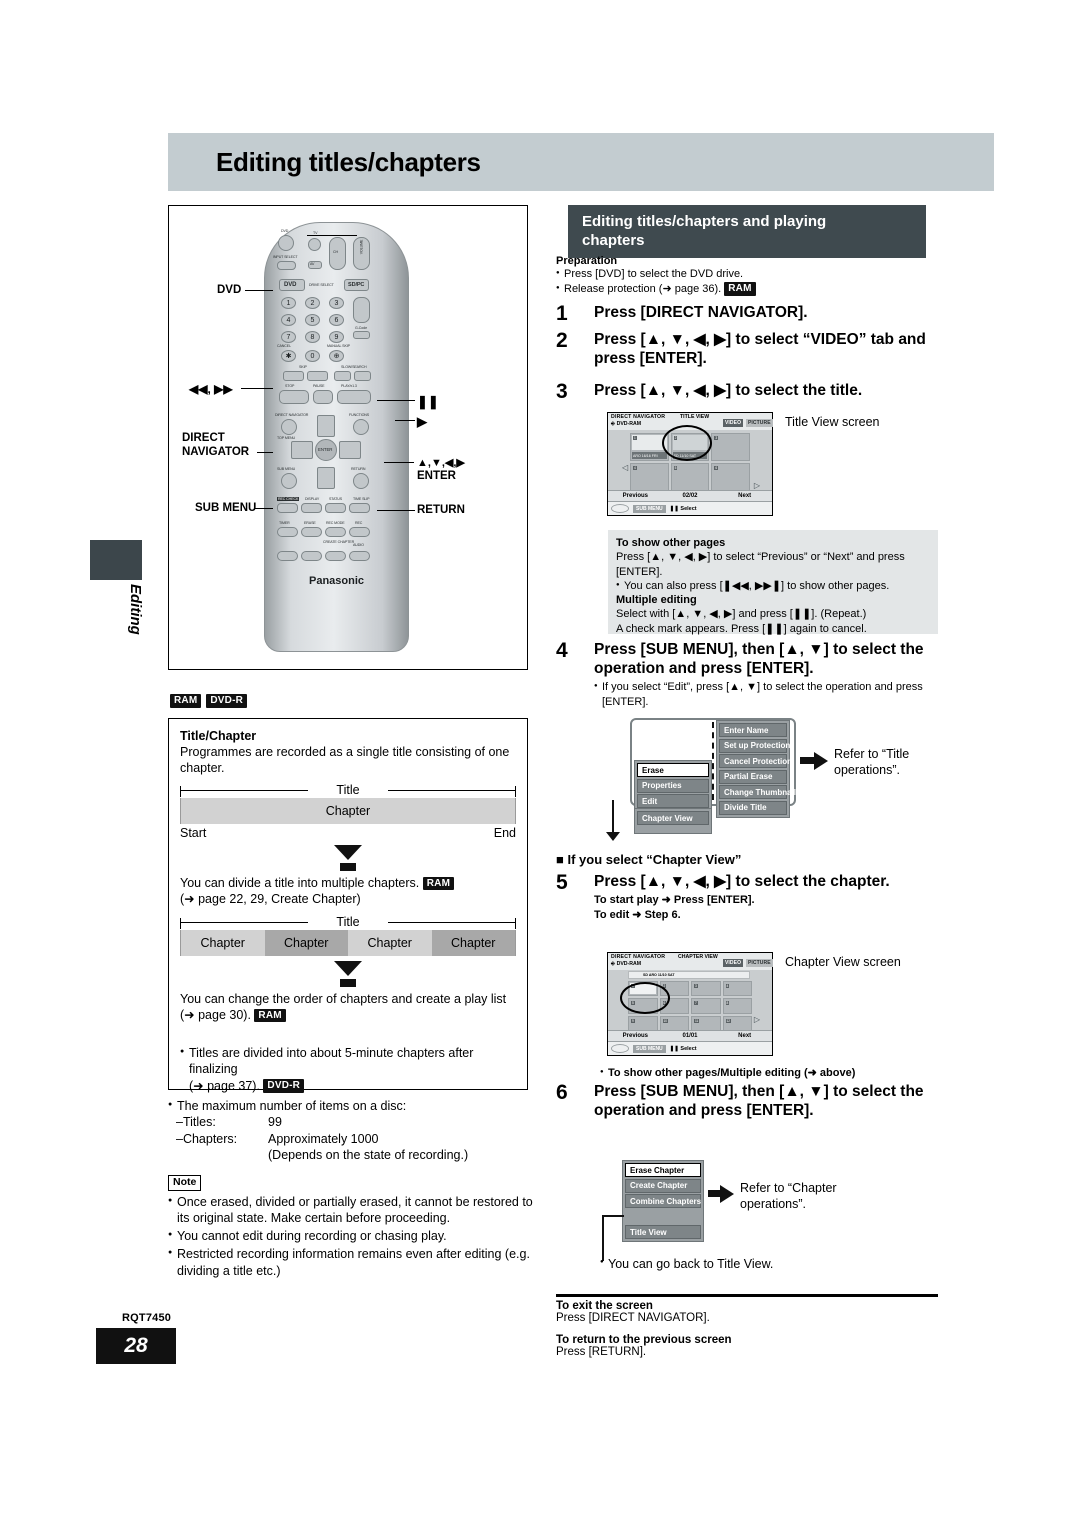 This screenshot has width=1080, height=1528. I want to click on tab-video: VIDEO, so click(733, 423).